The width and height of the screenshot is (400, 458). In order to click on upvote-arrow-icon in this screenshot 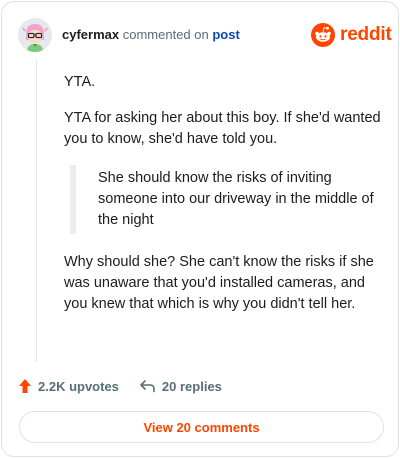, I will do `click(25, 386)`.